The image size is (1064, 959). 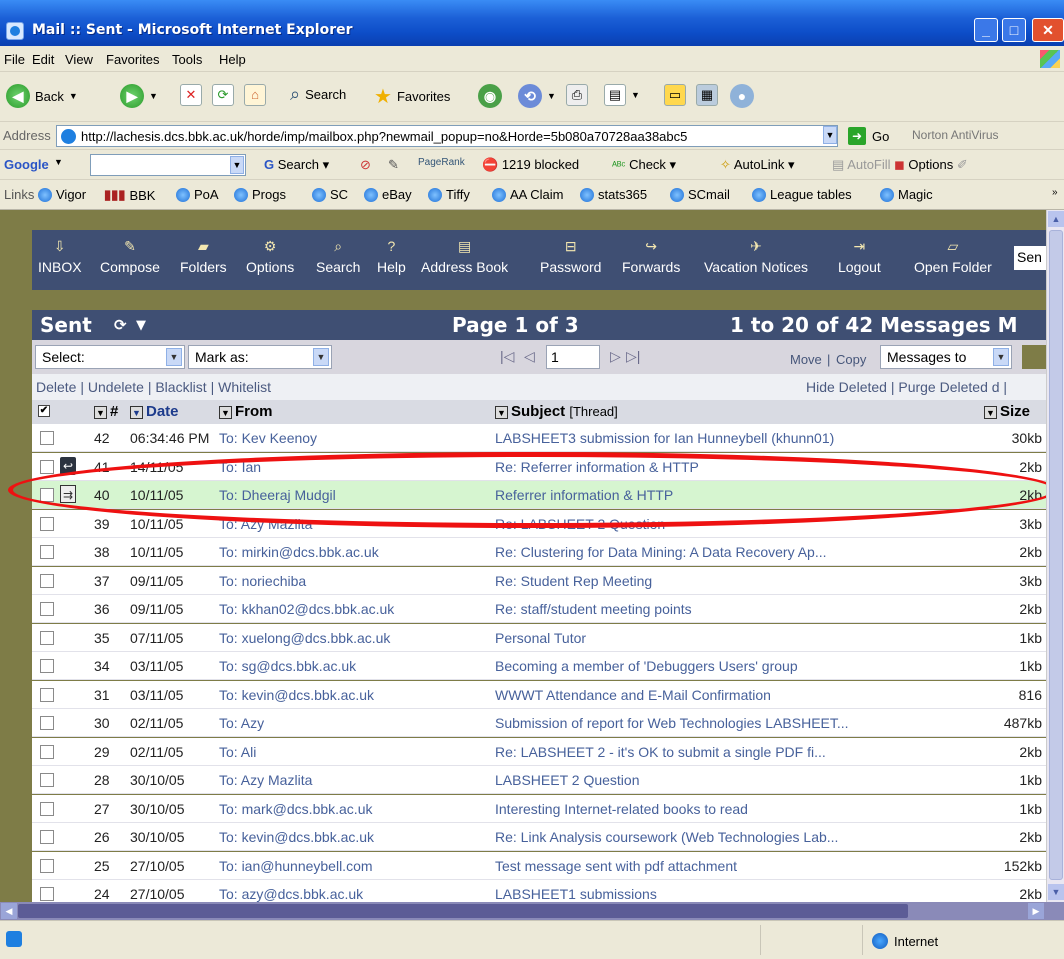 What do you see at coordinates (393, 165) in the screenshot?
I see `rss-icon: ✎` at bounding box center [393, 165].